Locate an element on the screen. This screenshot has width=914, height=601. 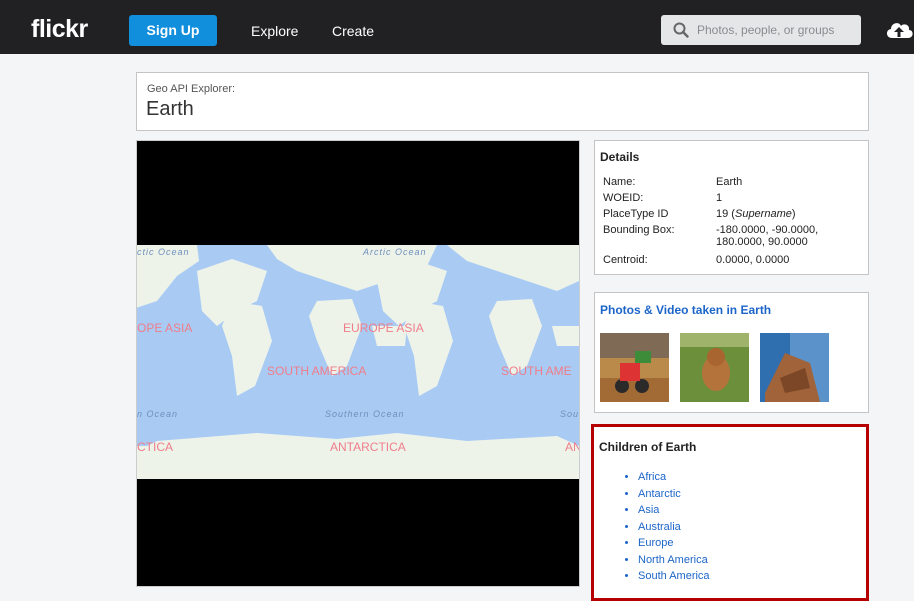
search-placeholder: Photos, people, or groups is located at coordinates (766, 30).